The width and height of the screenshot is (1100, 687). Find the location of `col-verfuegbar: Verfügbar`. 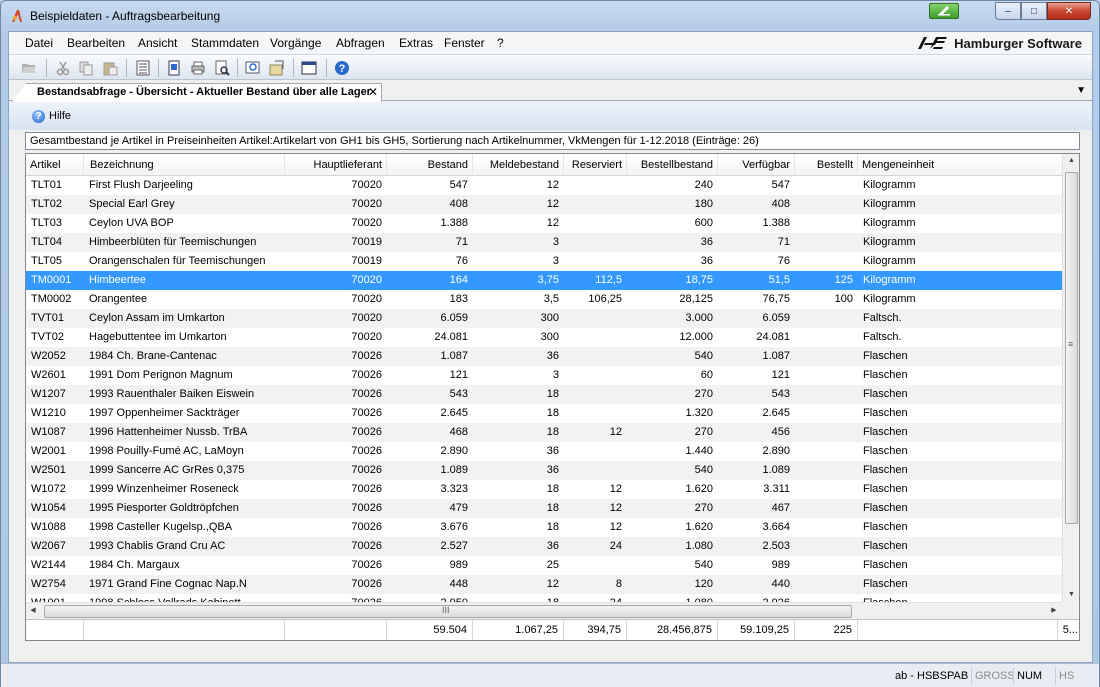

col-verfuegbar: Verfügbar is located at coordinates (756, 165).